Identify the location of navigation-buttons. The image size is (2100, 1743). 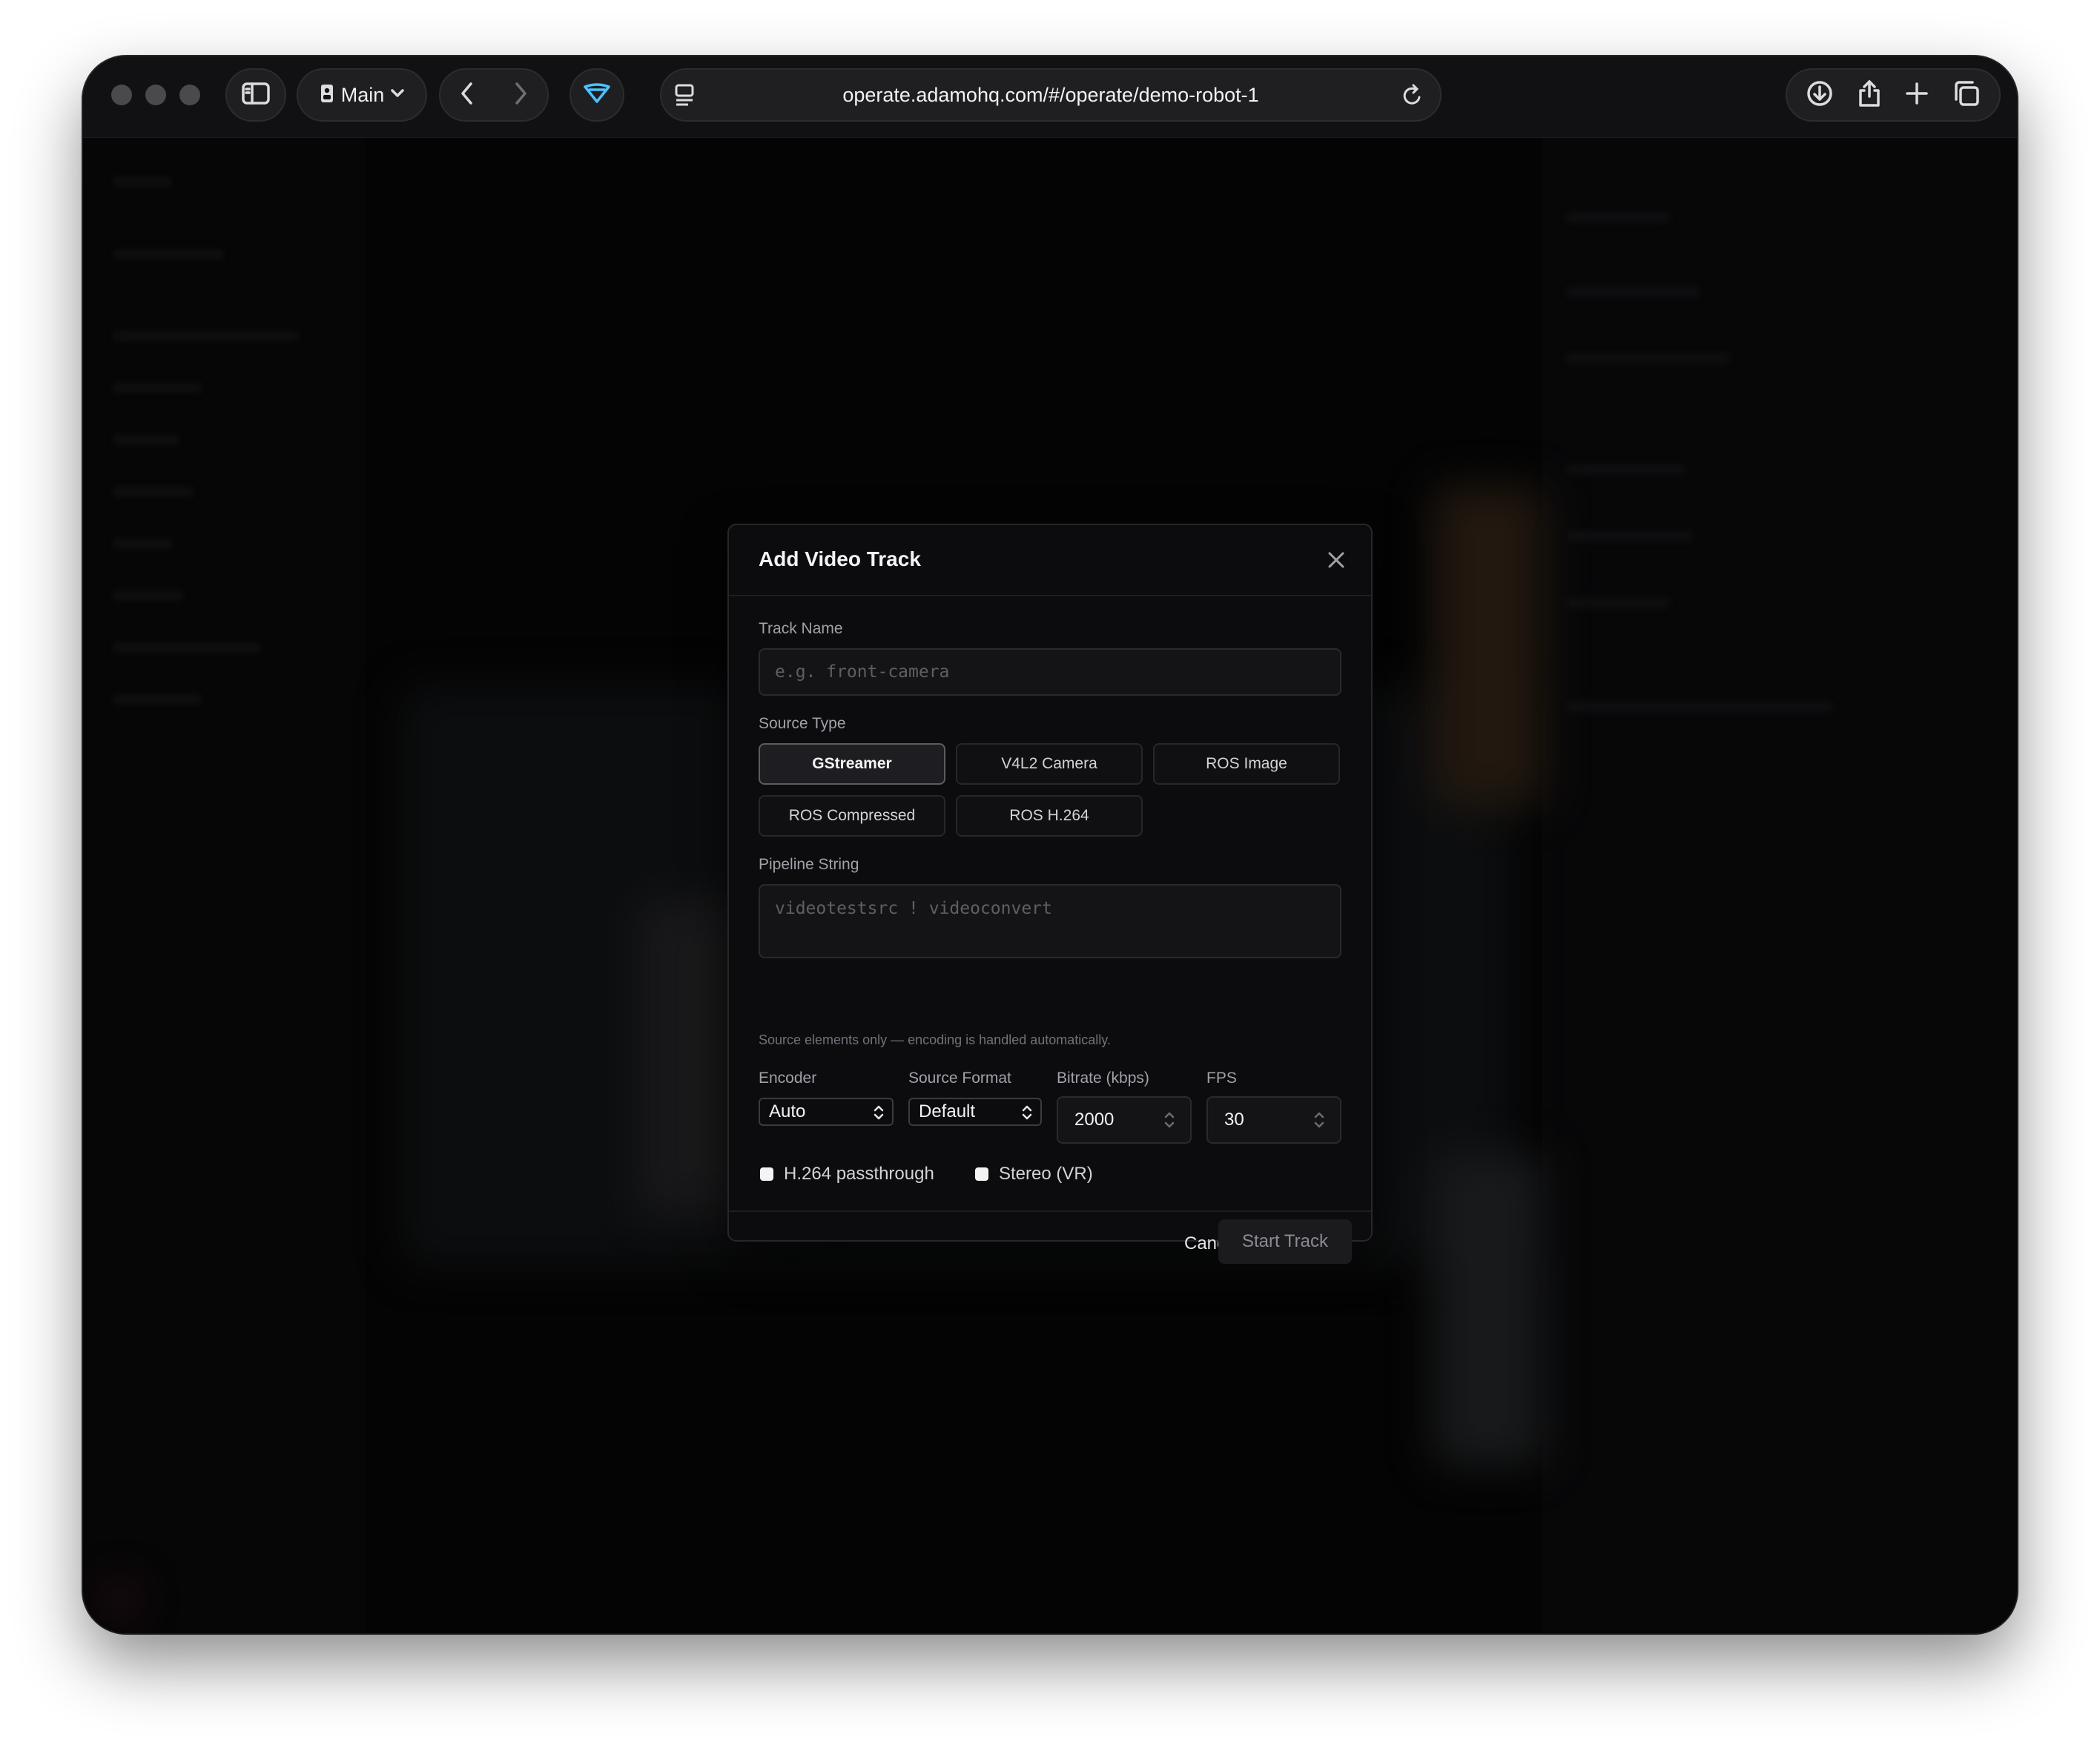
(494, 95).